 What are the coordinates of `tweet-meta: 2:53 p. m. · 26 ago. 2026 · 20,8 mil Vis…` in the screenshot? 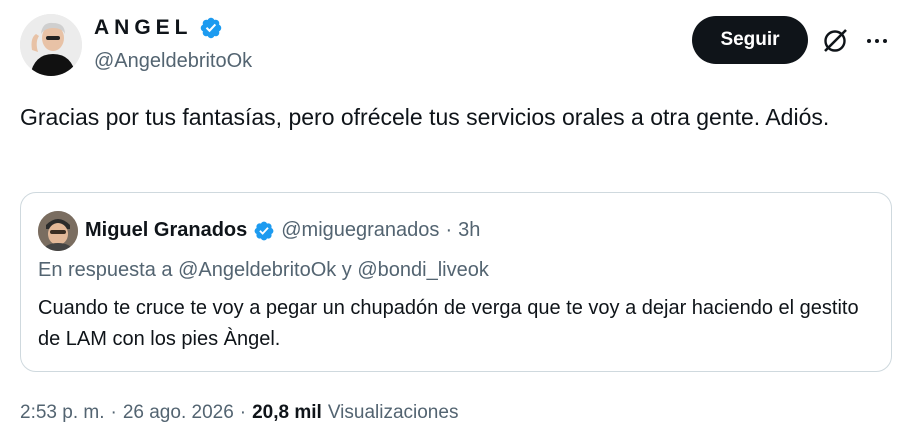 It's located at (239, 413).